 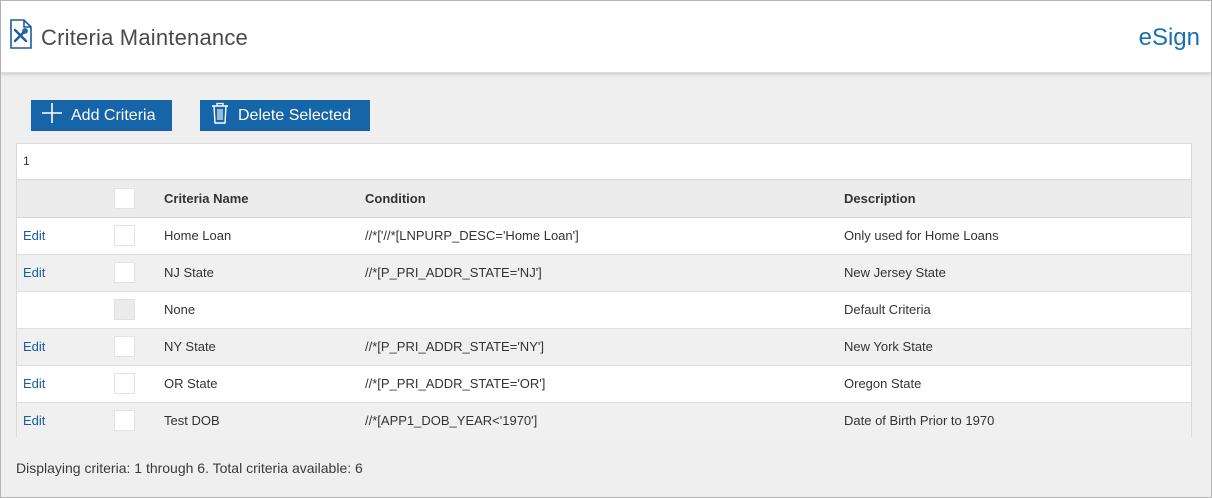 I want to click on column-header-condition: Condition, so click(x=604, y=199).